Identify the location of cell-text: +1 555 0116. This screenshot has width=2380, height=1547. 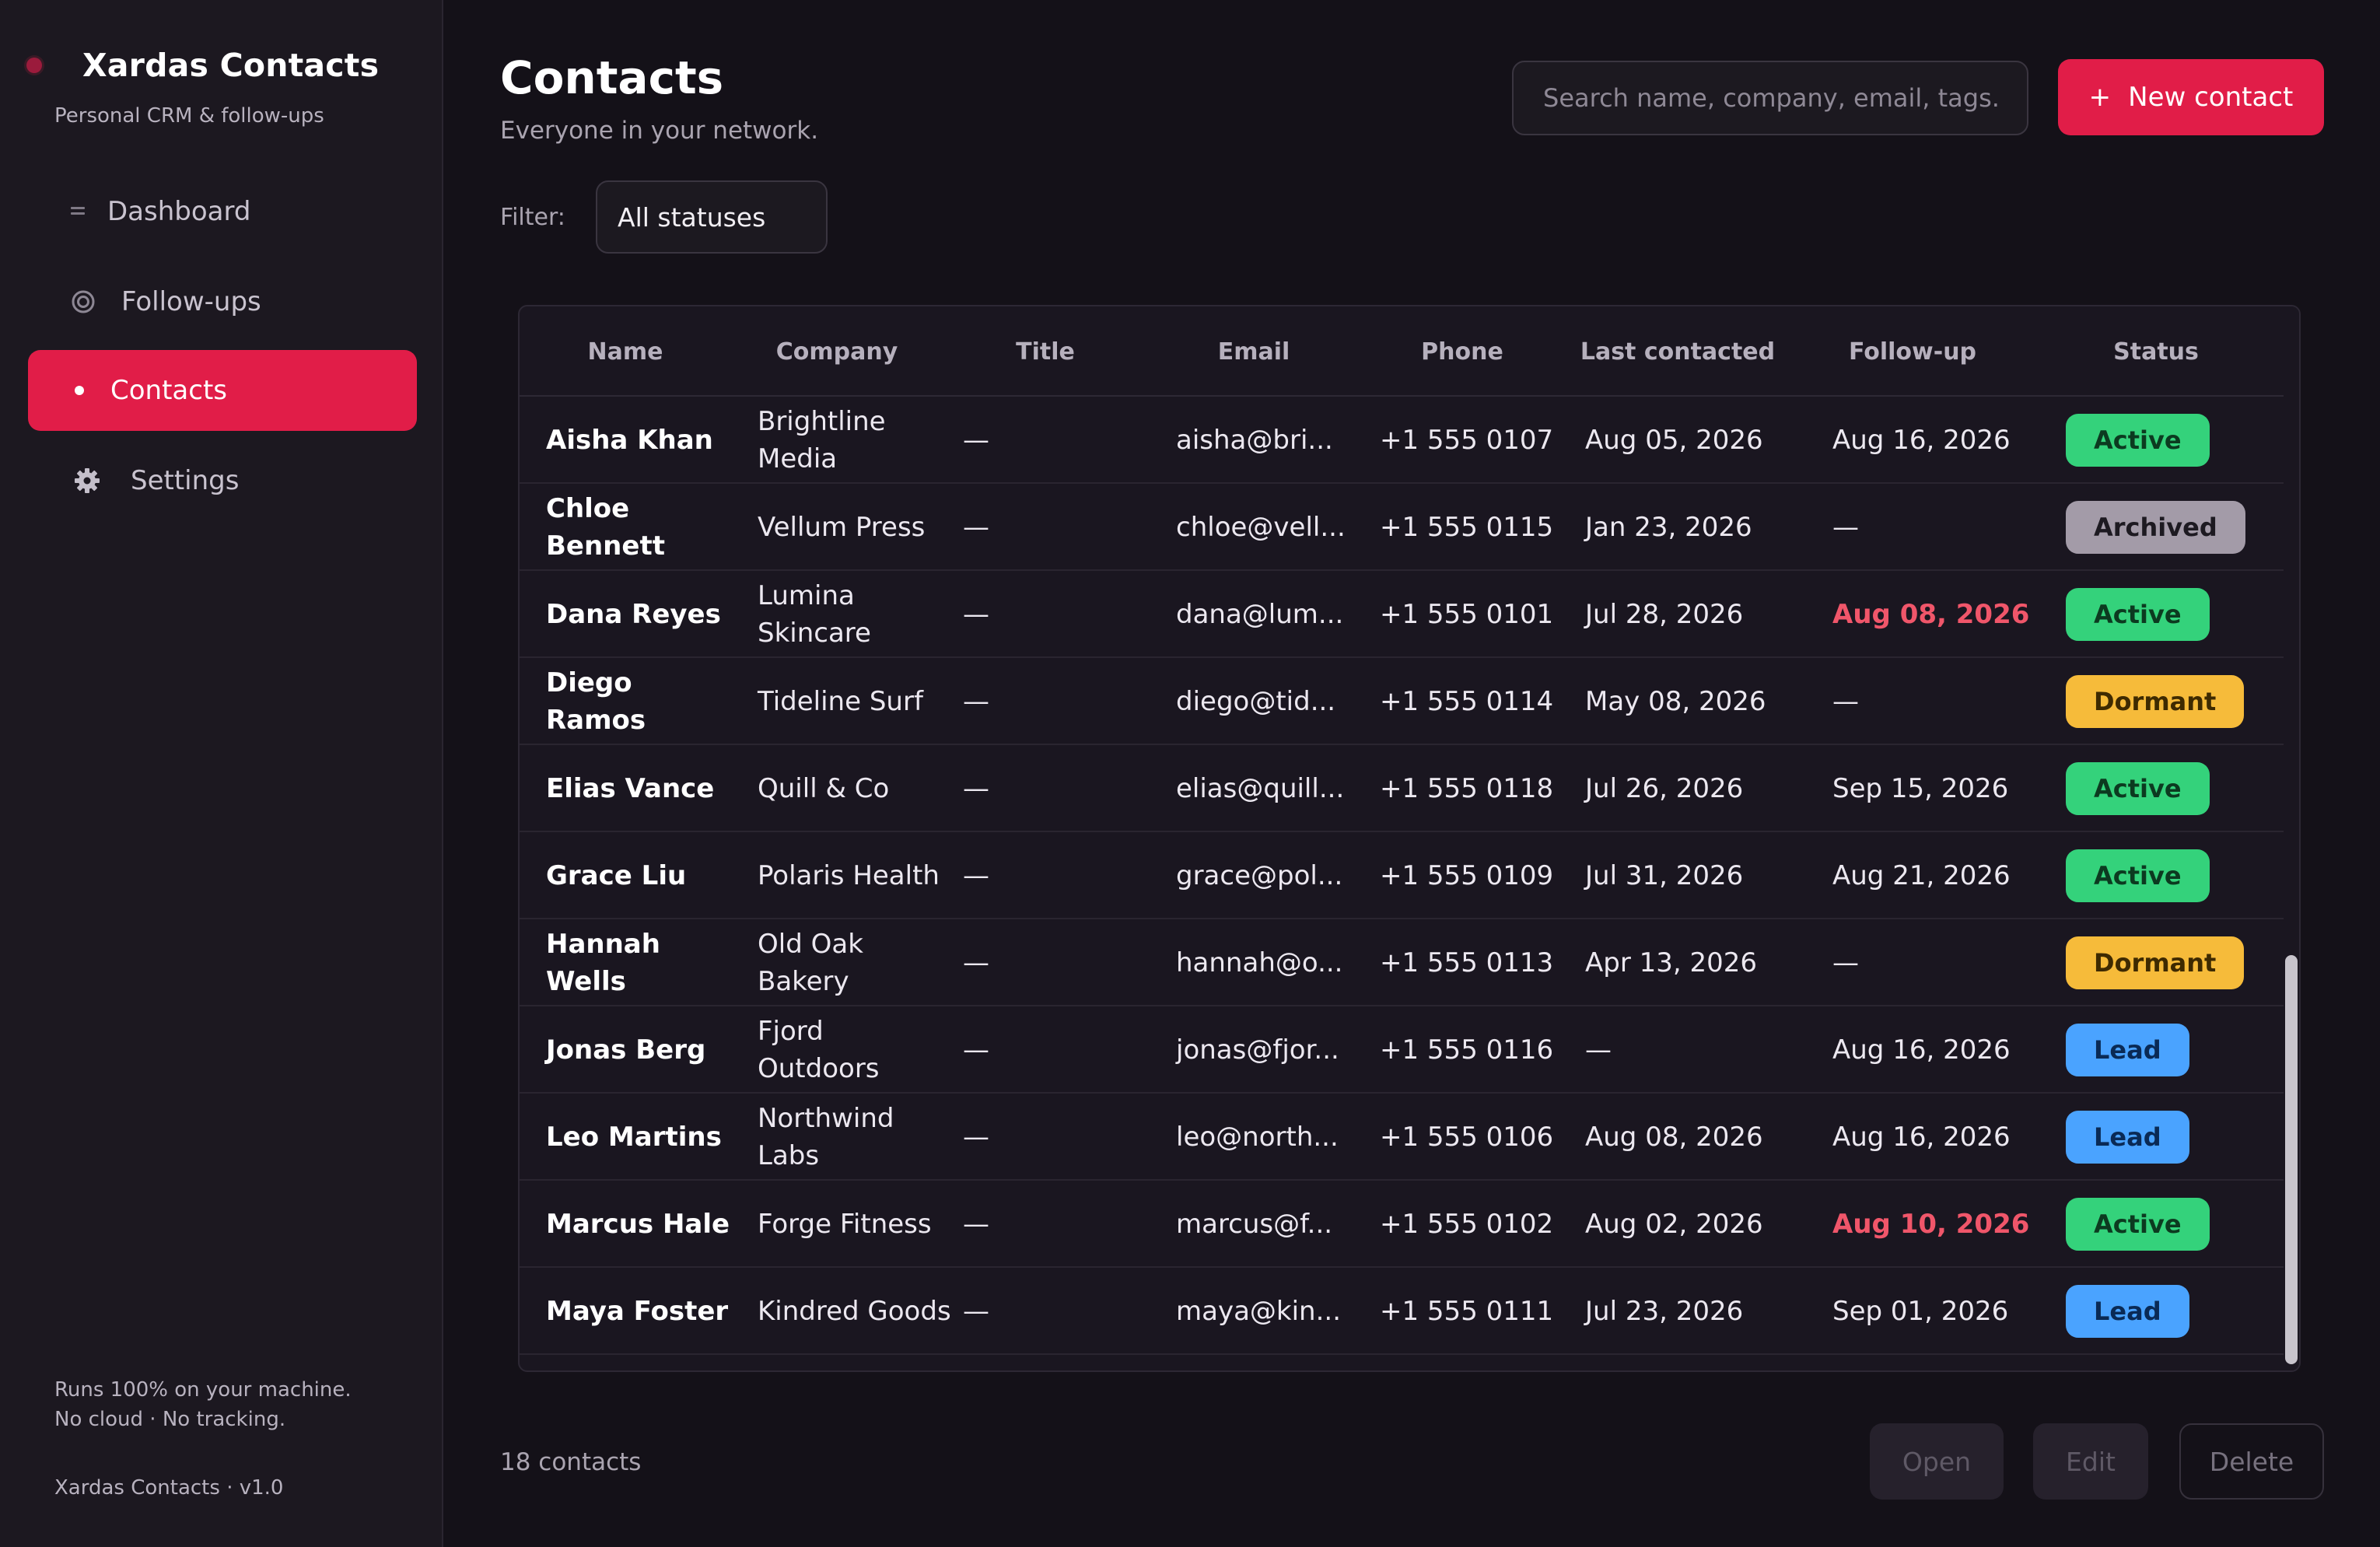
(1467, 1050).